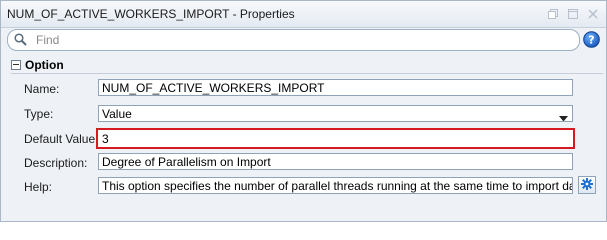 The image size is (607, 240). Describe the element at coordinates (593, 14) in the screenshot. I see `close-icon` at that location.